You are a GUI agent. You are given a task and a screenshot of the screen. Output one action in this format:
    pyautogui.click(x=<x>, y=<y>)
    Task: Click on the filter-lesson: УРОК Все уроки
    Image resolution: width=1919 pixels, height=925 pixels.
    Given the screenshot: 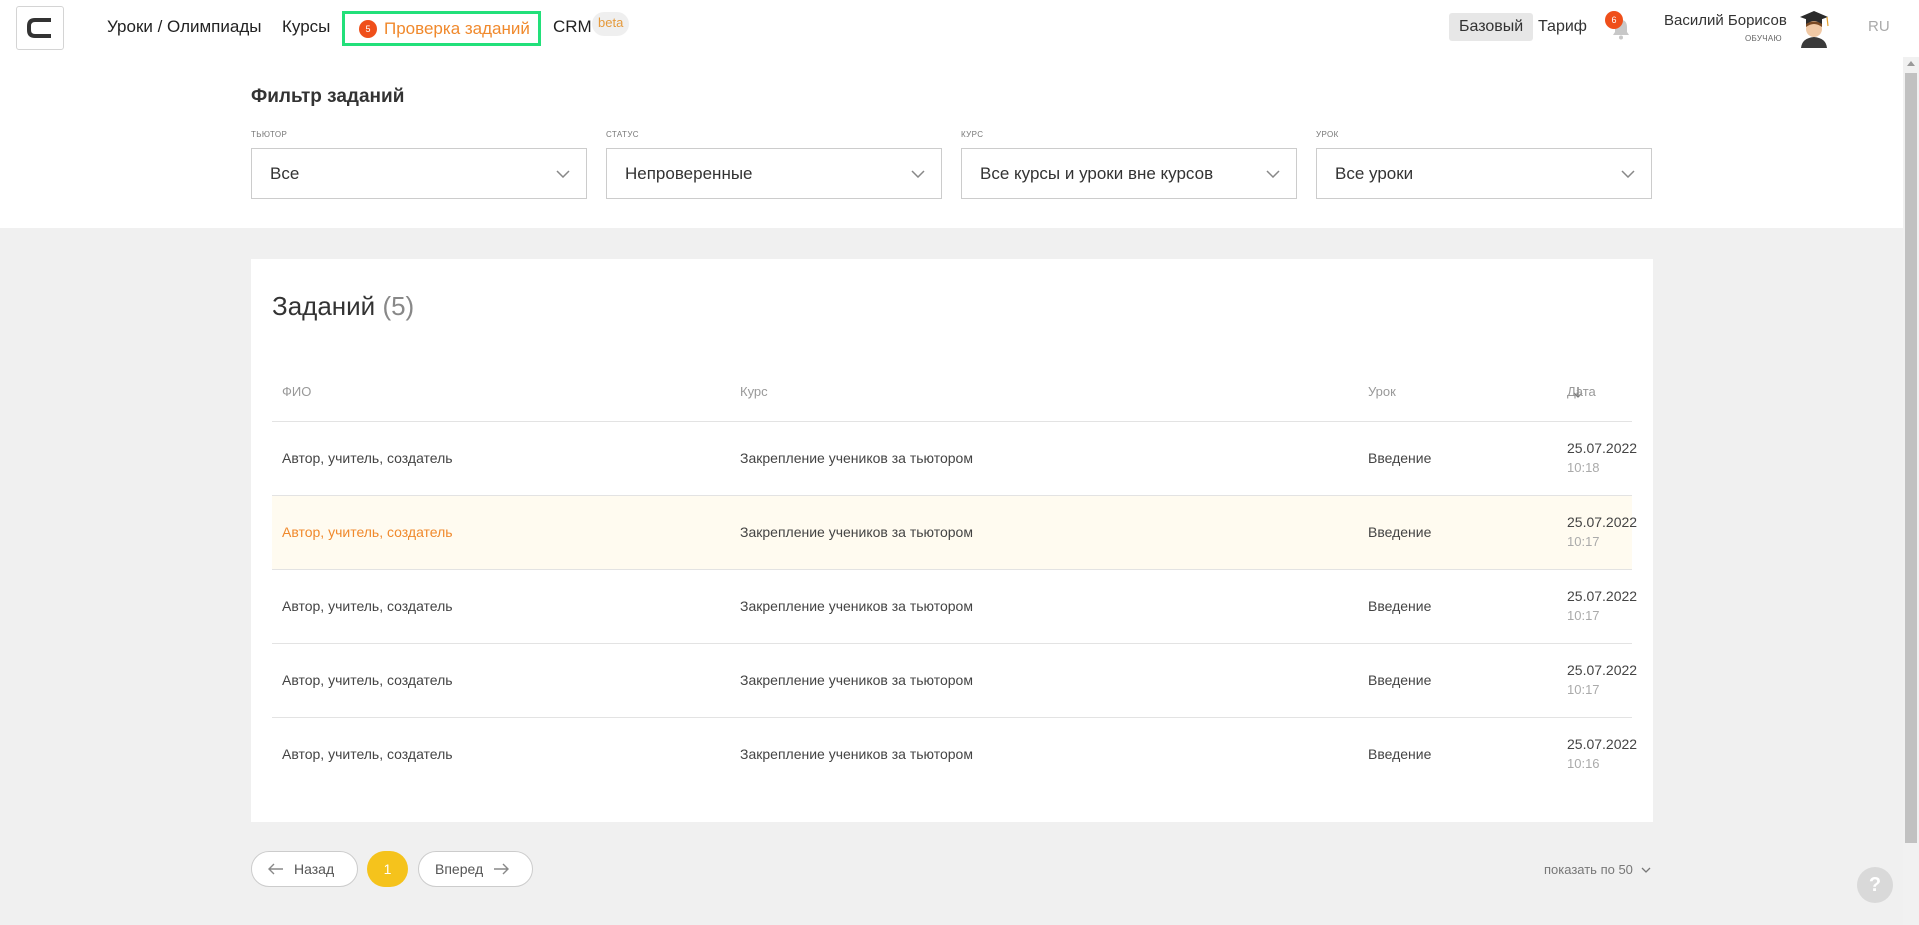 What is the action you would take?
    pyautogui.click(x=1484, y=164)
    